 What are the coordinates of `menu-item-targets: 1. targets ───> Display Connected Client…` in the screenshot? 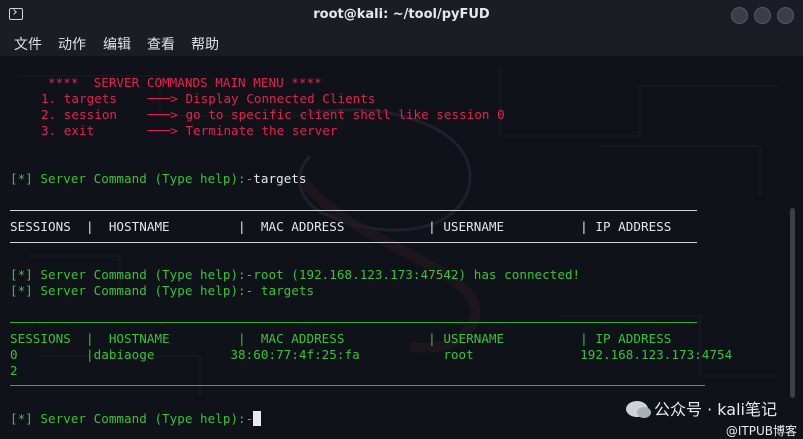 It's located at (208, 98).